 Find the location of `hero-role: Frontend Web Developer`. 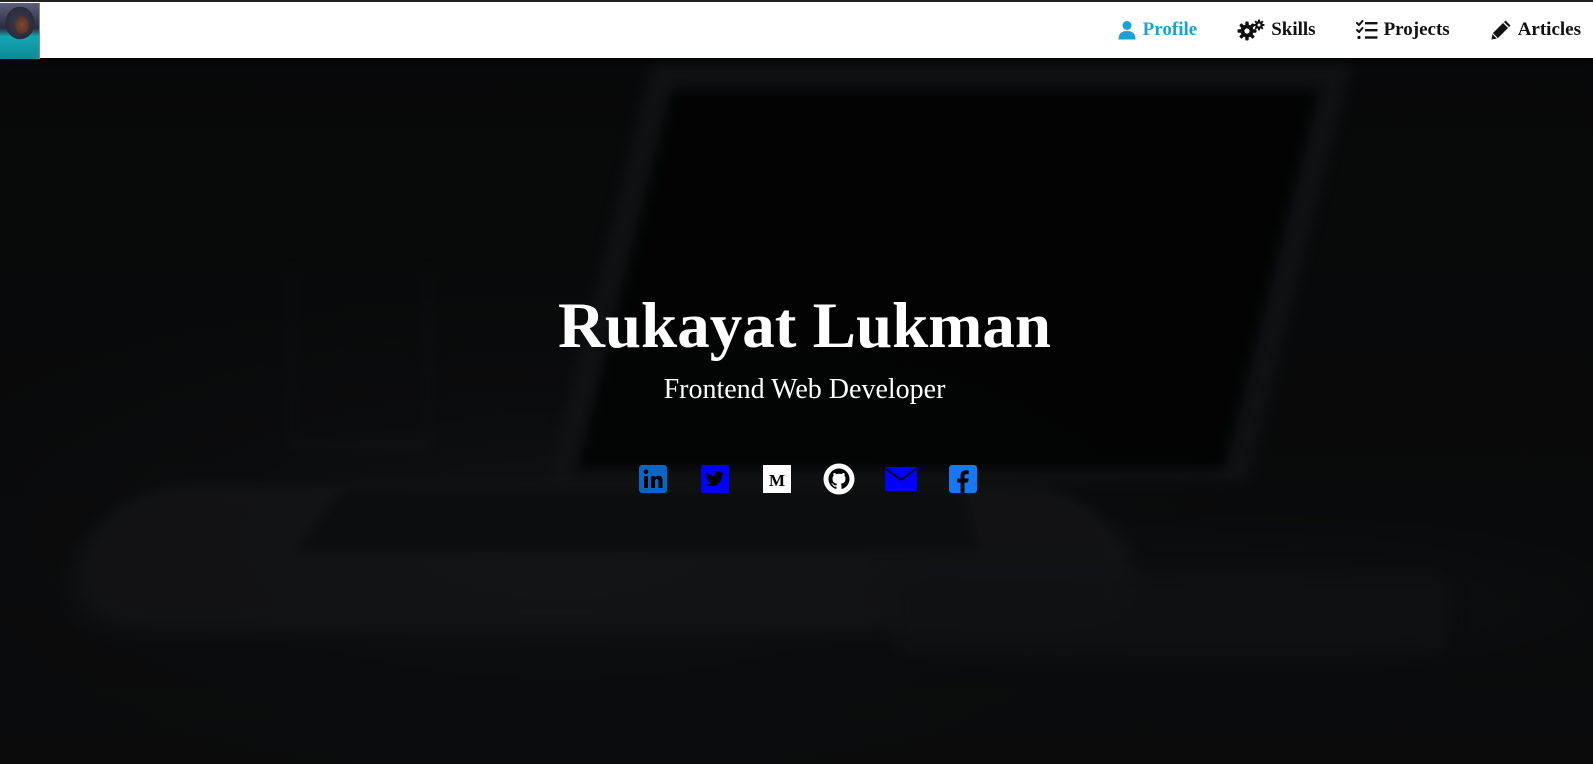

hero-role: Frontend Web Developer is located at coordinates (804, 389).